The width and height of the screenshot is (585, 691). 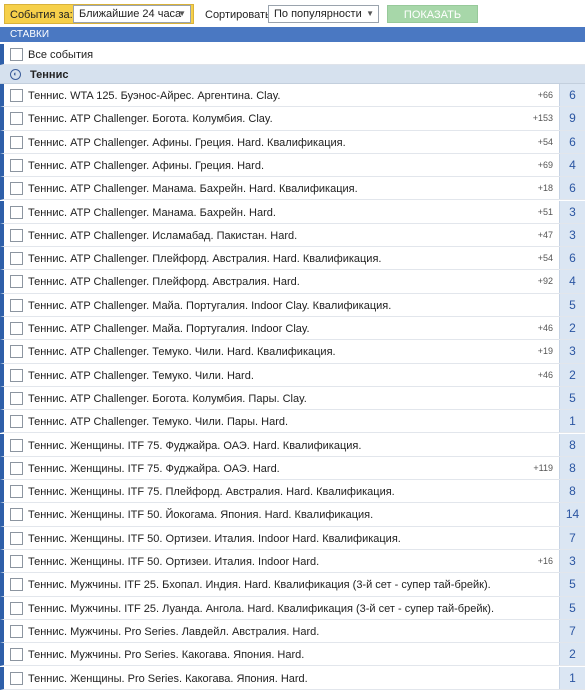 I want to click on event-markets-count: +16, so click(x=545, y=561).